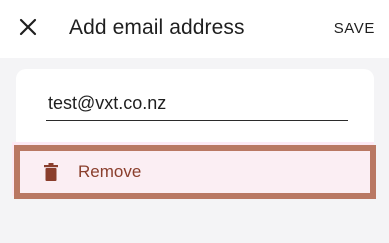  What do you see at coordinates (157, 27) in the screenshot?
I see `page-title: Add email address` at bounding box center [157, 27].